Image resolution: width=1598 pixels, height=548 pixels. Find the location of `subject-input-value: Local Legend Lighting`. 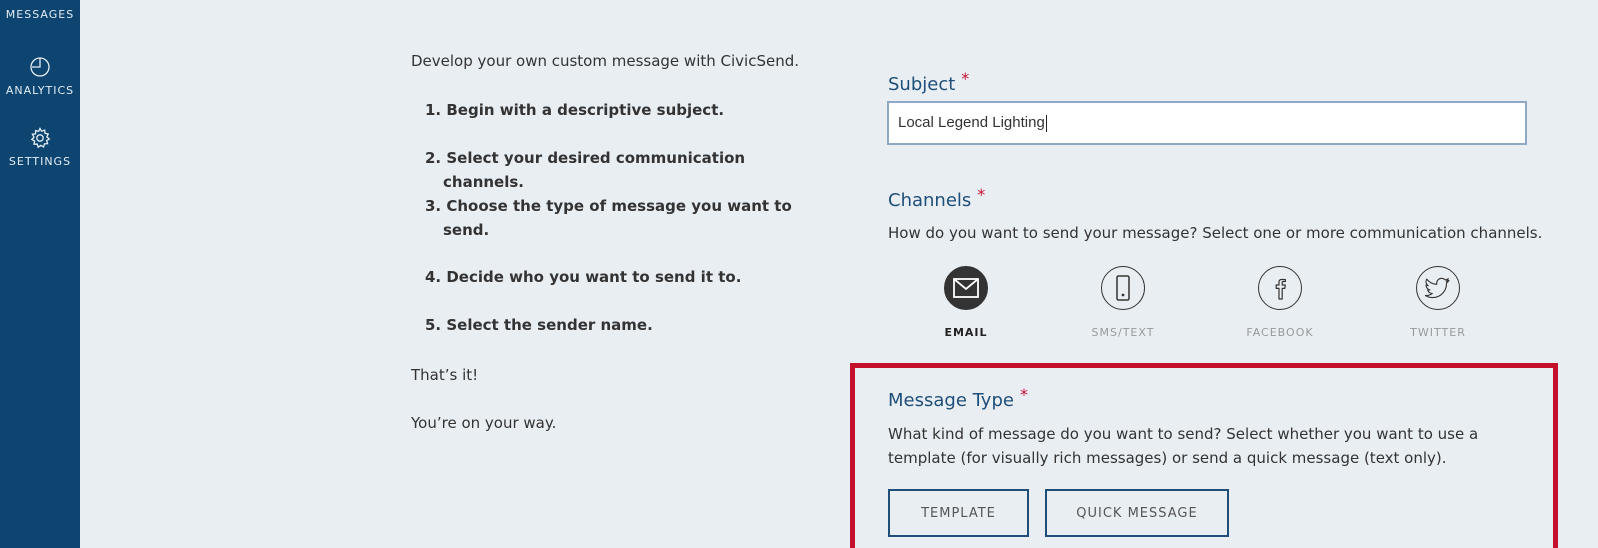

subject-input-value: Local Legend Lighting is located at coordinates (971, 122).